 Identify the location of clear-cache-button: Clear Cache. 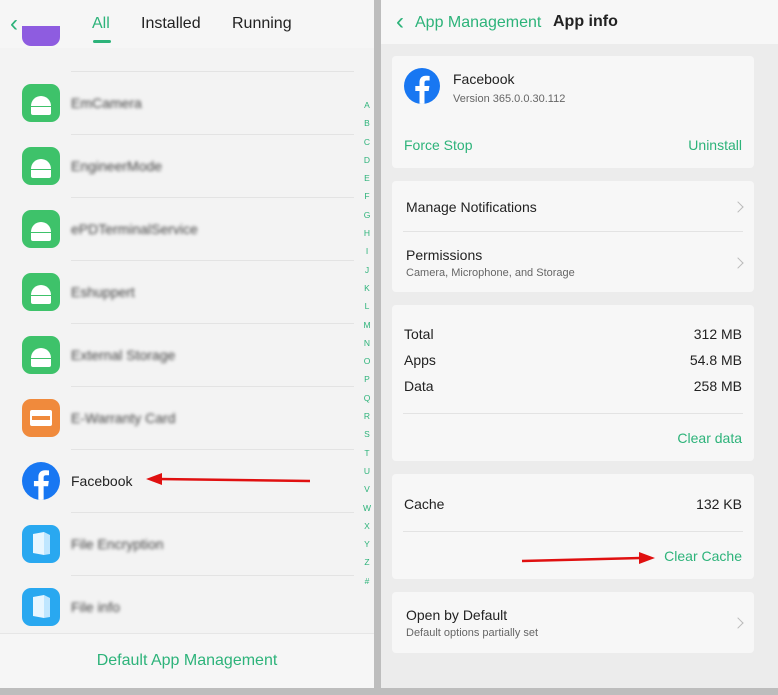
(703, 556).